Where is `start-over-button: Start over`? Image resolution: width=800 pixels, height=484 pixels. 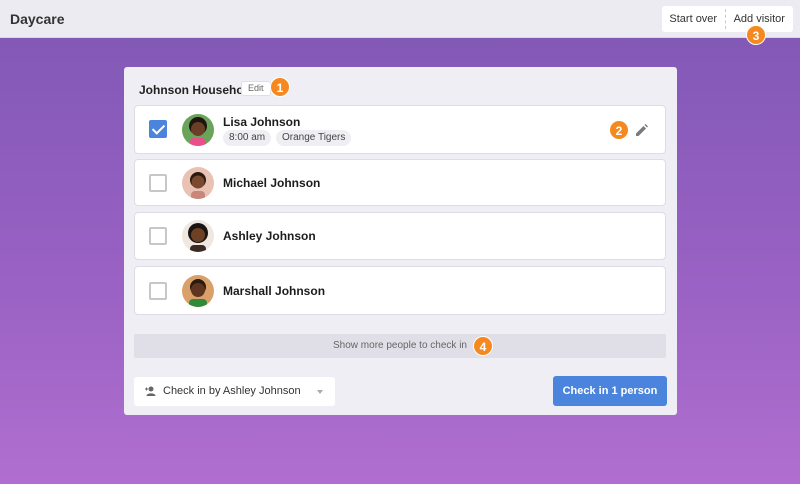
start-over-button: Start over is located at coordinates (693, 19).